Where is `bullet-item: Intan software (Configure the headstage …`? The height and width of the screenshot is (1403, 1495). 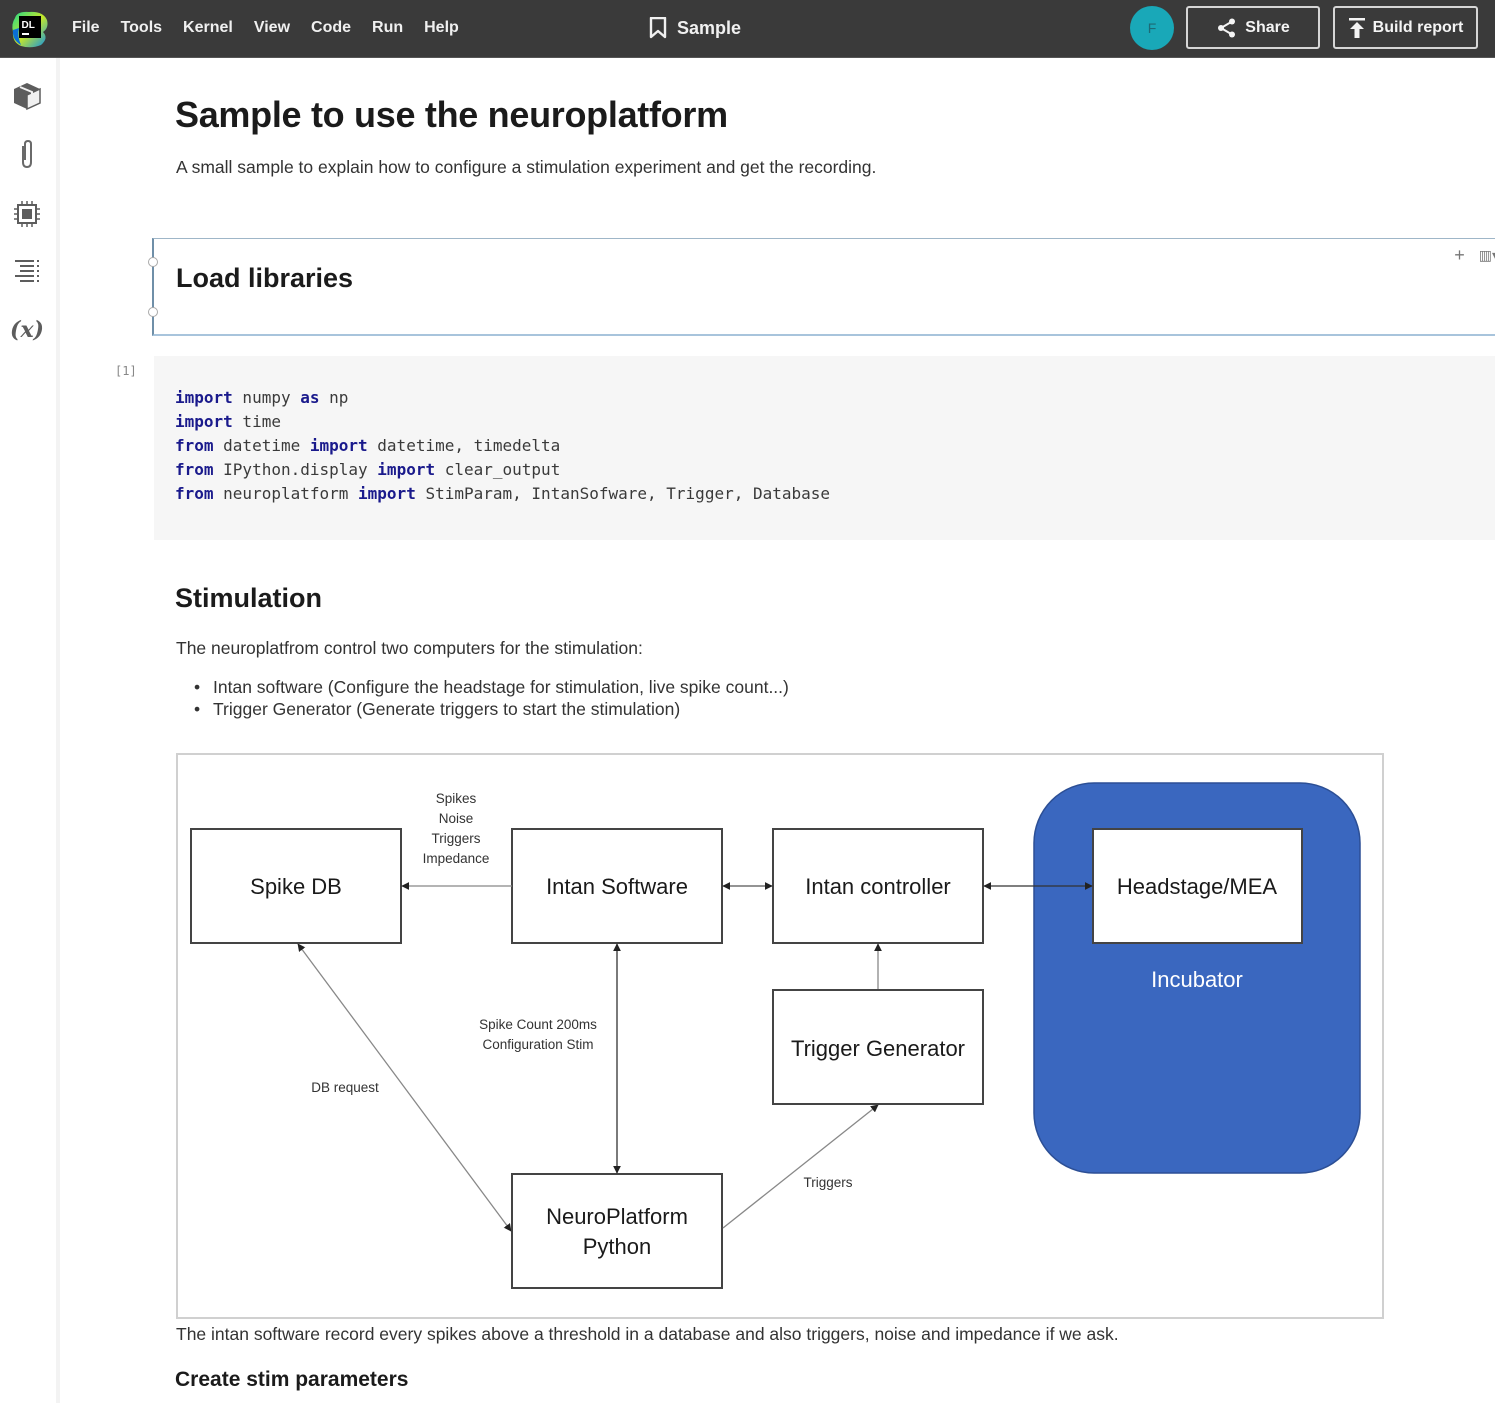
bullet-item: Intan software (Configure the headstage … is located at coordinates (491, 687).